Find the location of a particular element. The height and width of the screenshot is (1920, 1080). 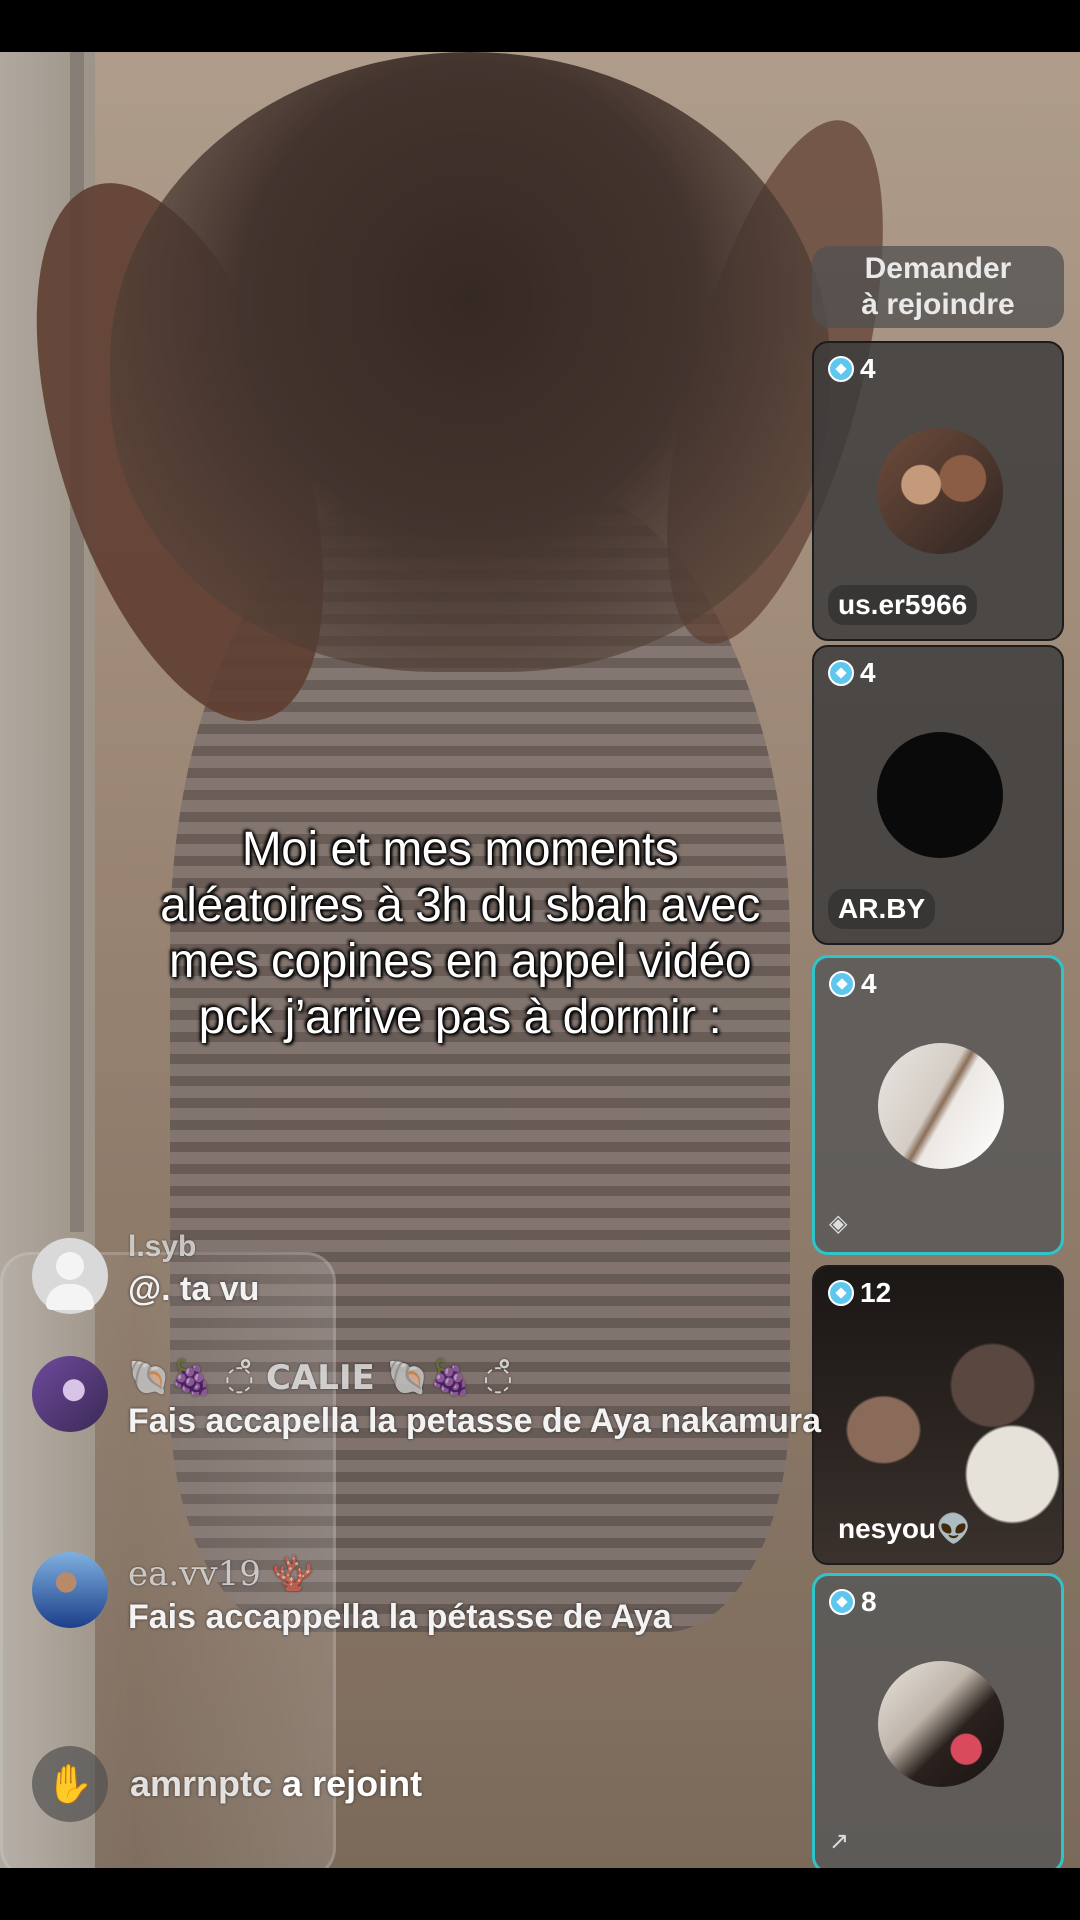

guest-tile-4: 12 nesyou👽 is located at coordinates (938, 1415).